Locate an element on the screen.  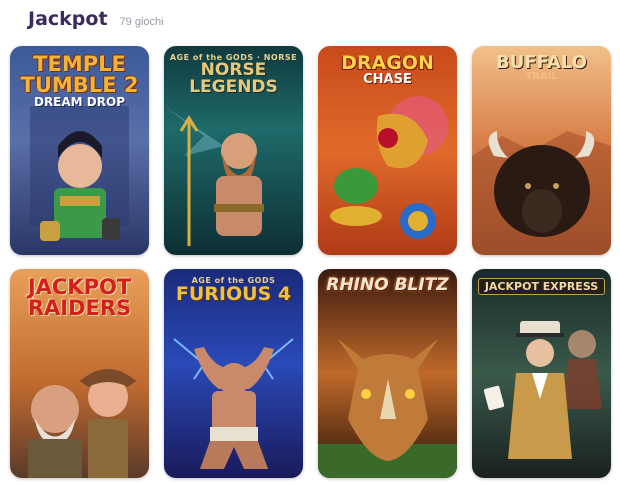
game-title: JACKPOT EXPRESS is located at coordinates (541, 286).